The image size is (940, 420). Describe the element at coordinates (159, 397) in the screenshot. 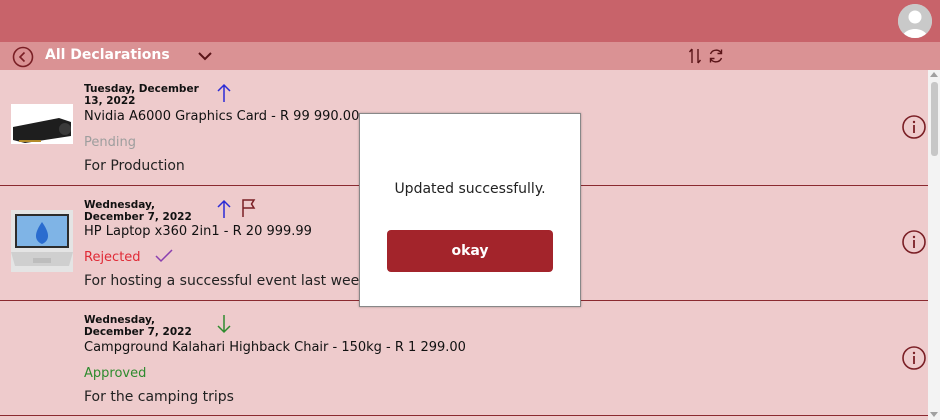

I see `declaration-reason: For the camping trips` at that location.